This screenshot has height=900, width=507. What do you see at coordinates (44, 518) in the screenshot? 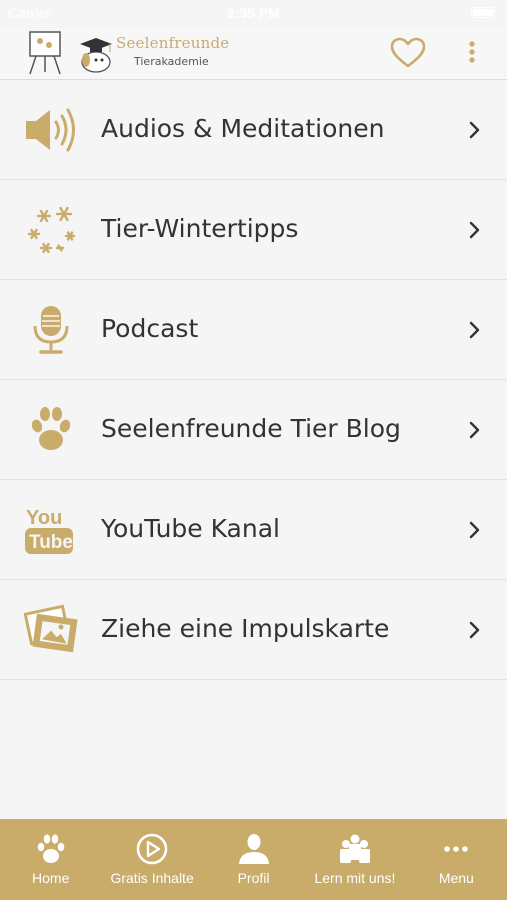
I see `svg-text: You` at bounding box center [44, 518].